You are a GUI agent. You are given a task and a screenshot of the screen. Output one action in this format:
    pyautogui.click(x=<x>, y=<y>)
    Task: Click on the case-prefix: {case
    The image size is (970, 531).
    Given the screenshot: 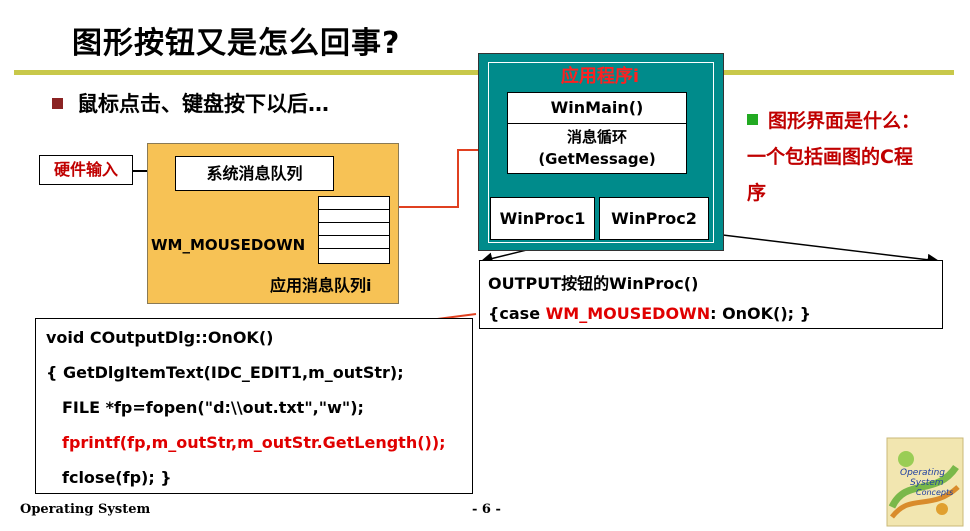 What is the action you would take?
    pyautogui.click(x=517, y=313)
    